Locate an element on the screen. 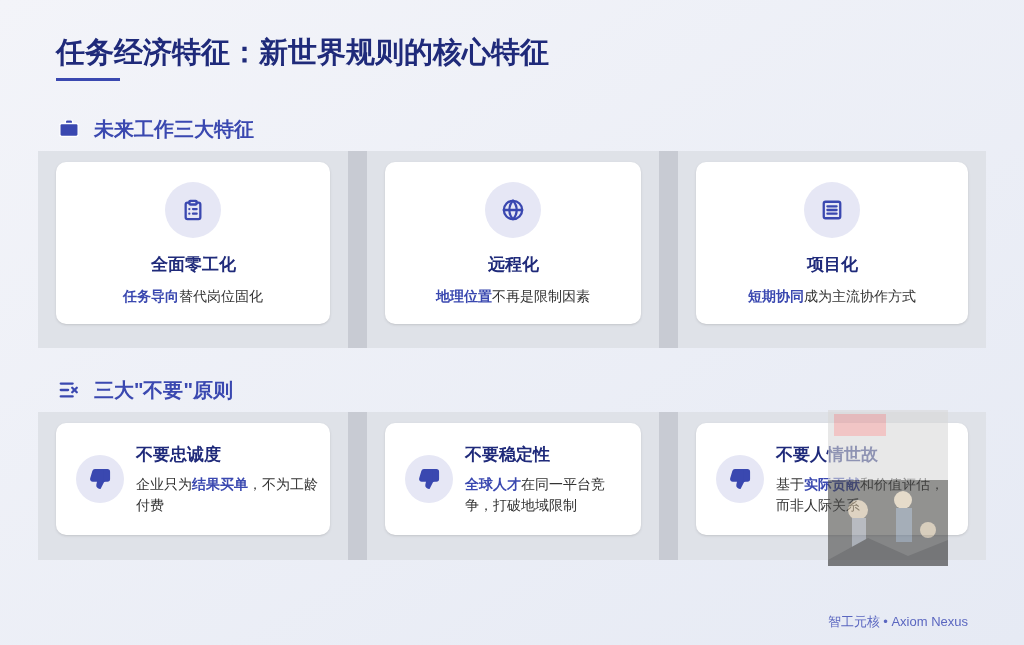  principle-description: 企业只为结果买单，不为工龄付费 is located at coordinates (227, 494).